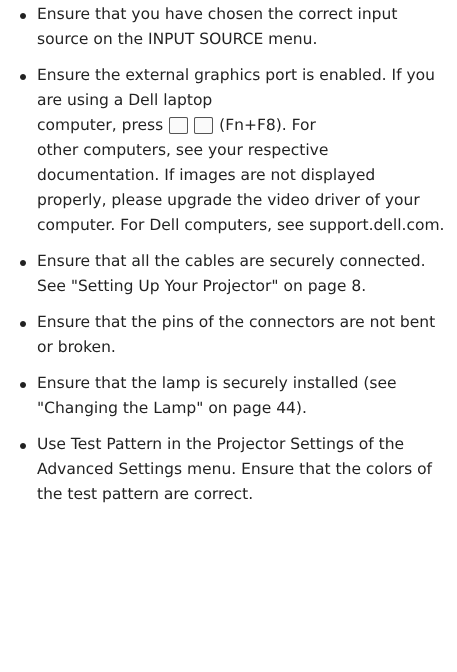 The height and width of the screenshot is (672, 457). What do you see at coordinates (241, 188) in the screenshot?
I see `bullet-text: other computers, see your respective documentation. If images are not displayed properly, please upgrade the video driver of your computer. For Dell computers, see support.dell.com.` at bounding box center [241, 188].